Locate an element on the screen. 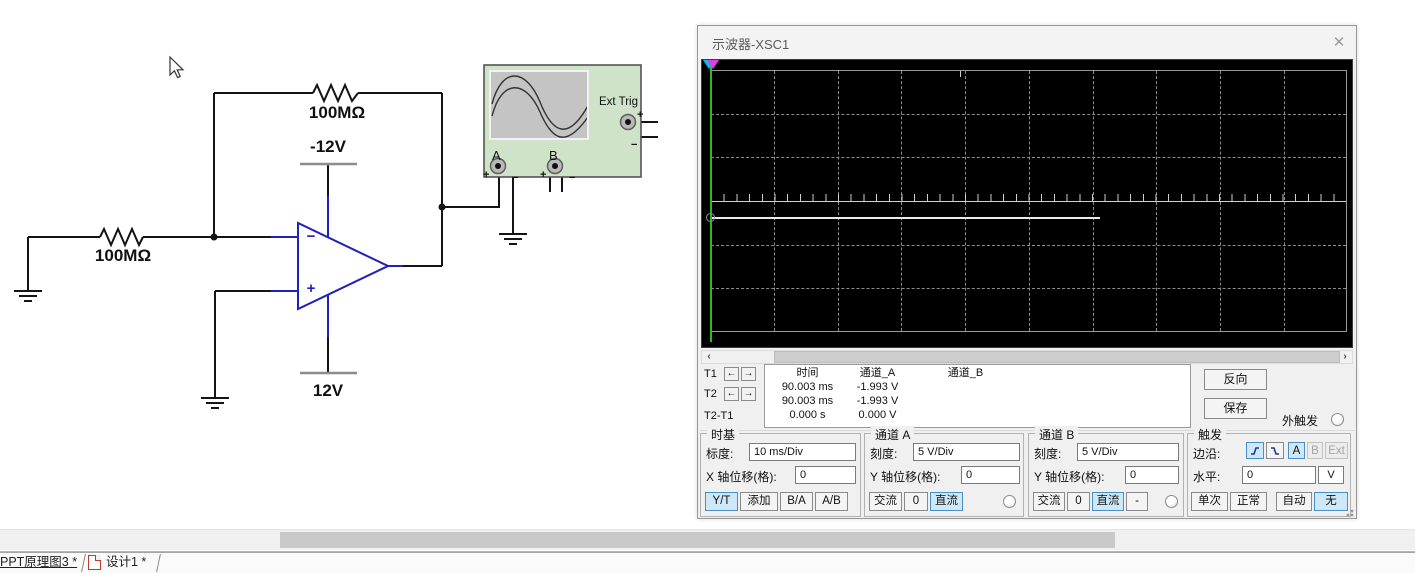 Image resolution: width=1415 pixels, height=573 pixels. col-channel-a-header: 通道_A is located at coordinates (877, 373).